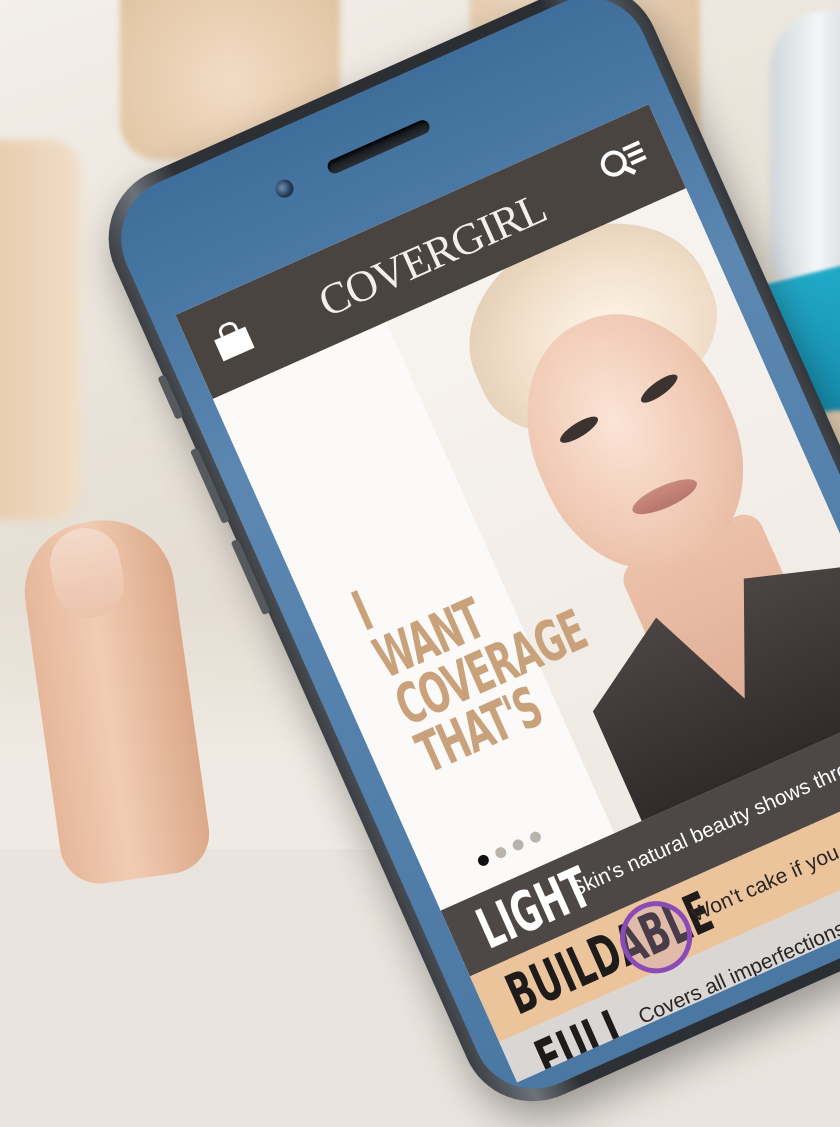 The width and height of the screenshot is (840, 1127). What do you see at coordinates (805, 160) in the screenshot?
I see `compact-case` at bounding box center [805, 160].